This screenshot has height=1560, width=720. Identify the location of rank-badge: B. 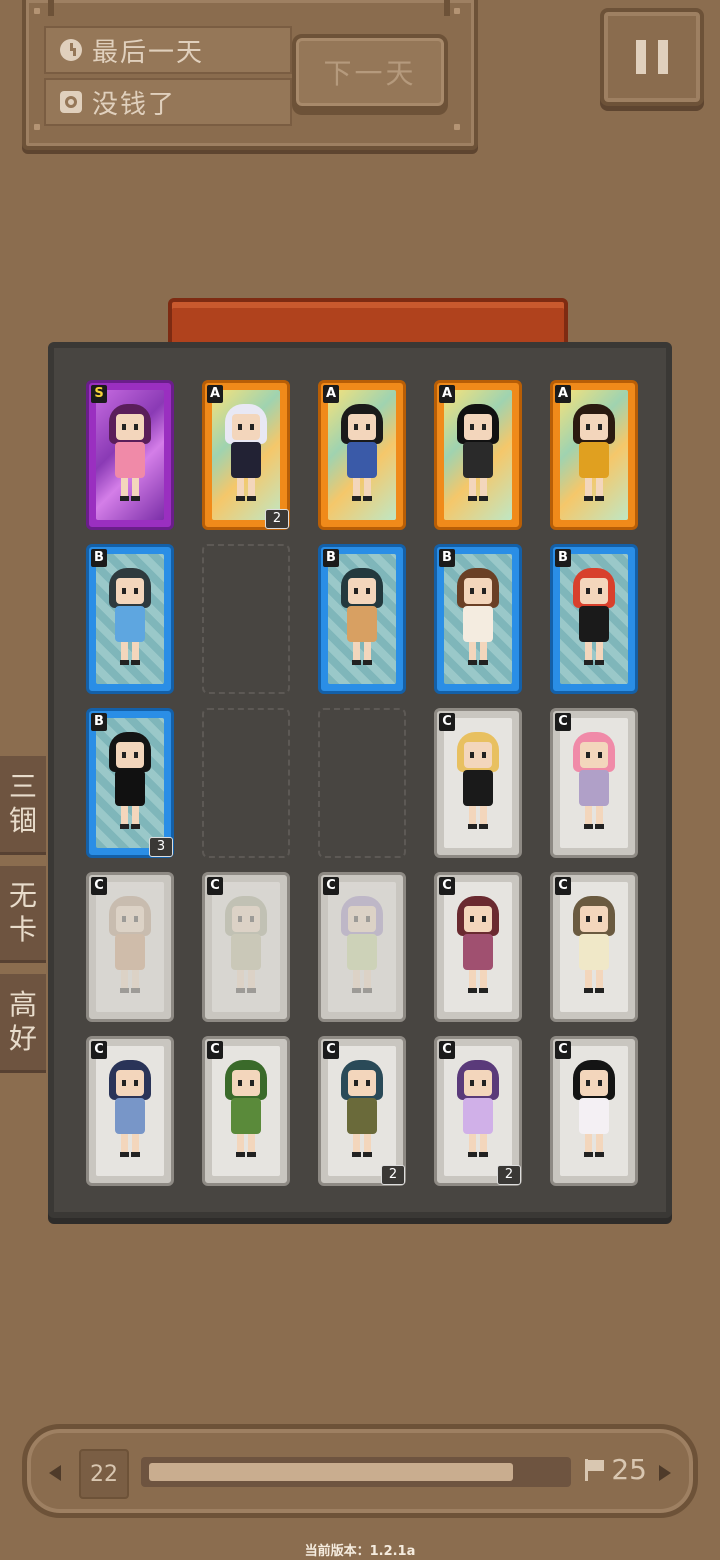
(99, 558).